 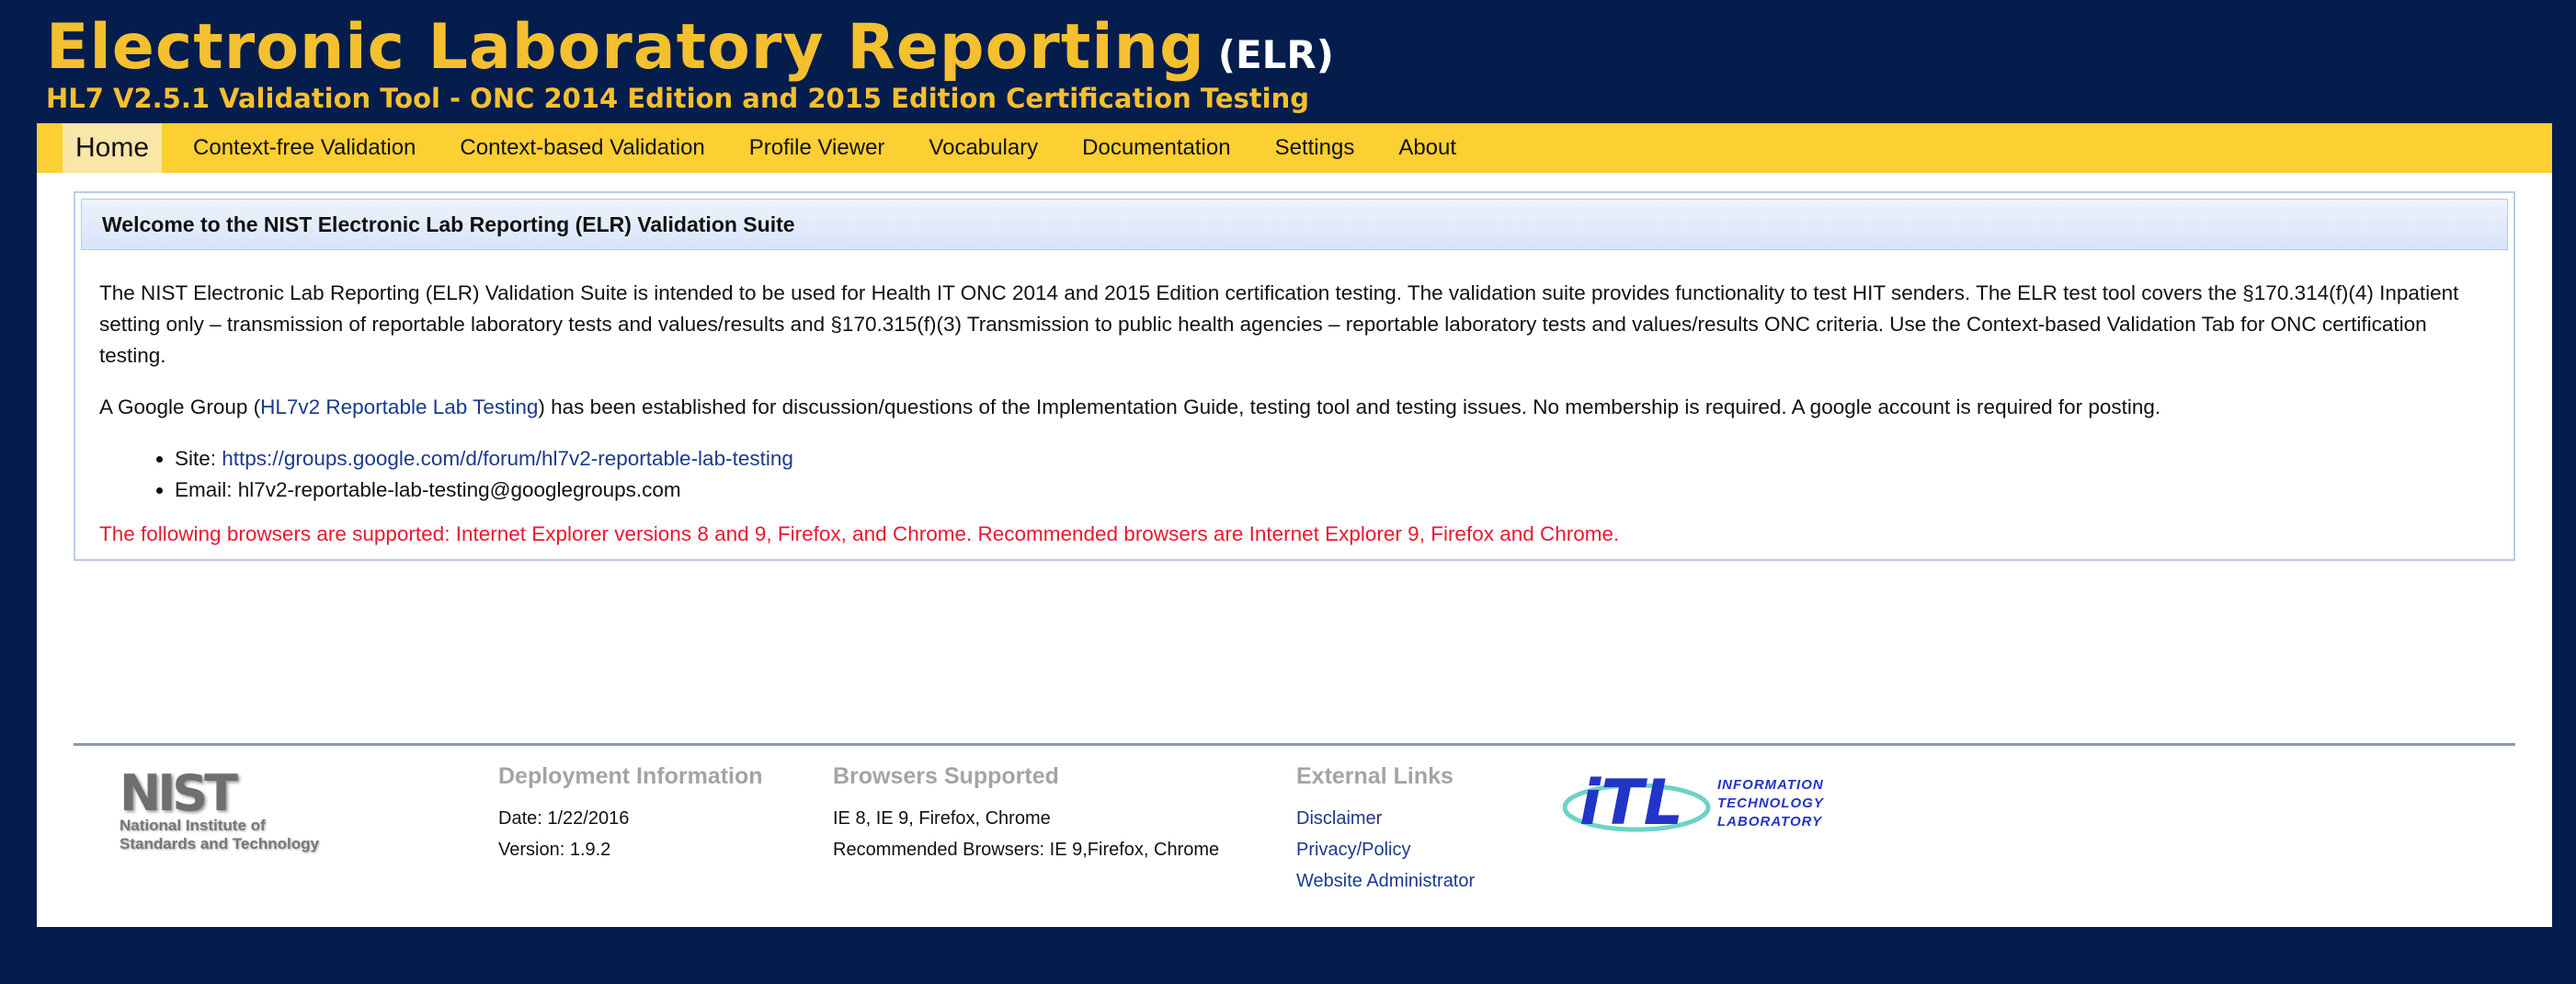 I want to click on itl-logo-line2: TECHNOLOGY, so click(x=1771, y=803).